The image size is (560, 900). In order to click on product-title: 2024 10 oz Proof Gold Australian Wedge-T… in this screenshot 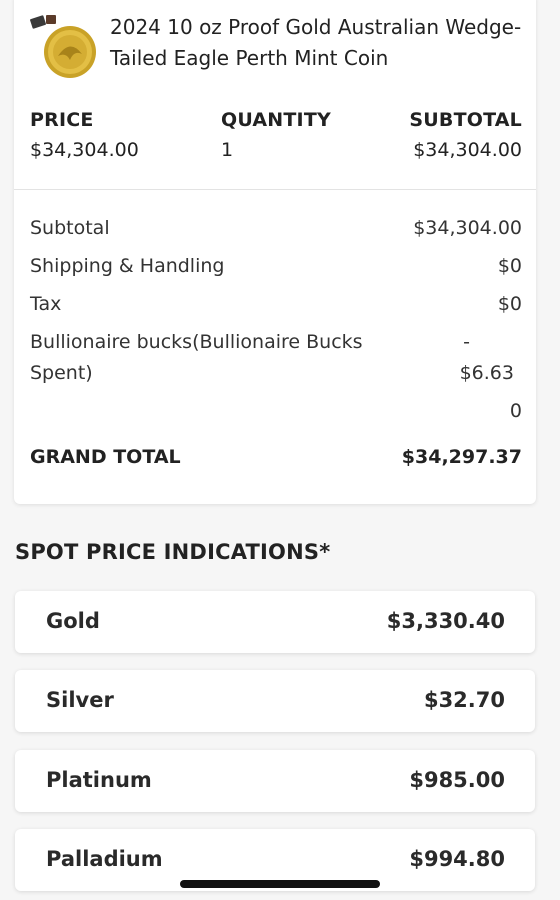, I will do `click(320, 43)`.